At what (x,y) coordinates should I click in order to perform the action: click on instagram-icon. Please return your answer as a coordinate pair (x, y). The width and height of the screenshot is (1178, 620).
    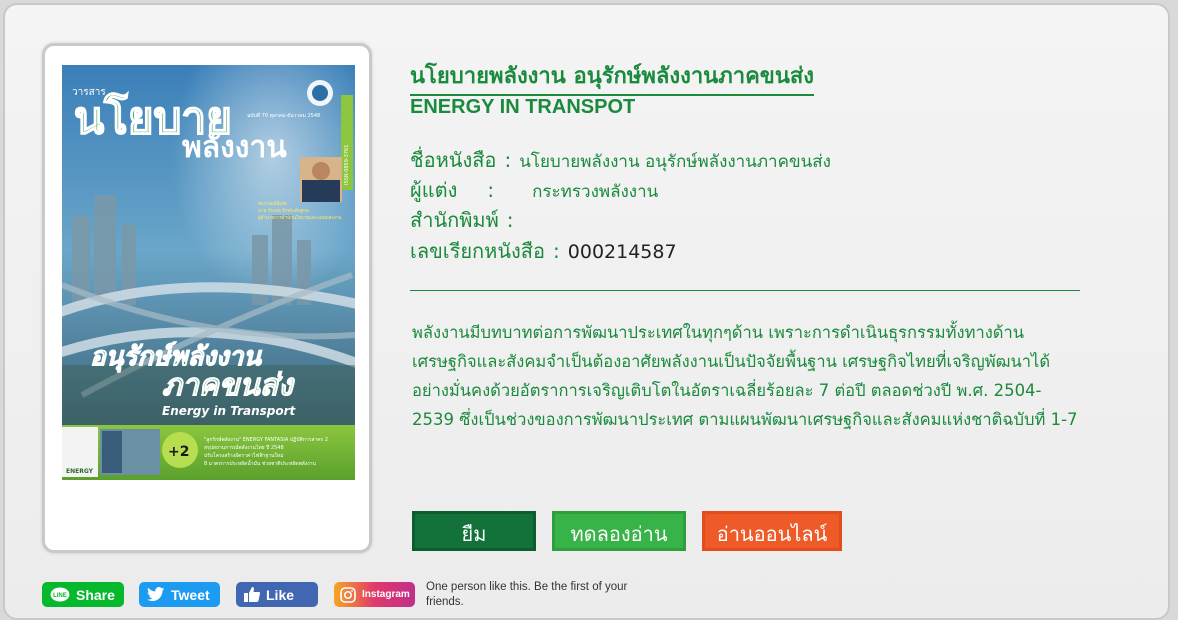
    Looking at the image, I should click on (348, 594).